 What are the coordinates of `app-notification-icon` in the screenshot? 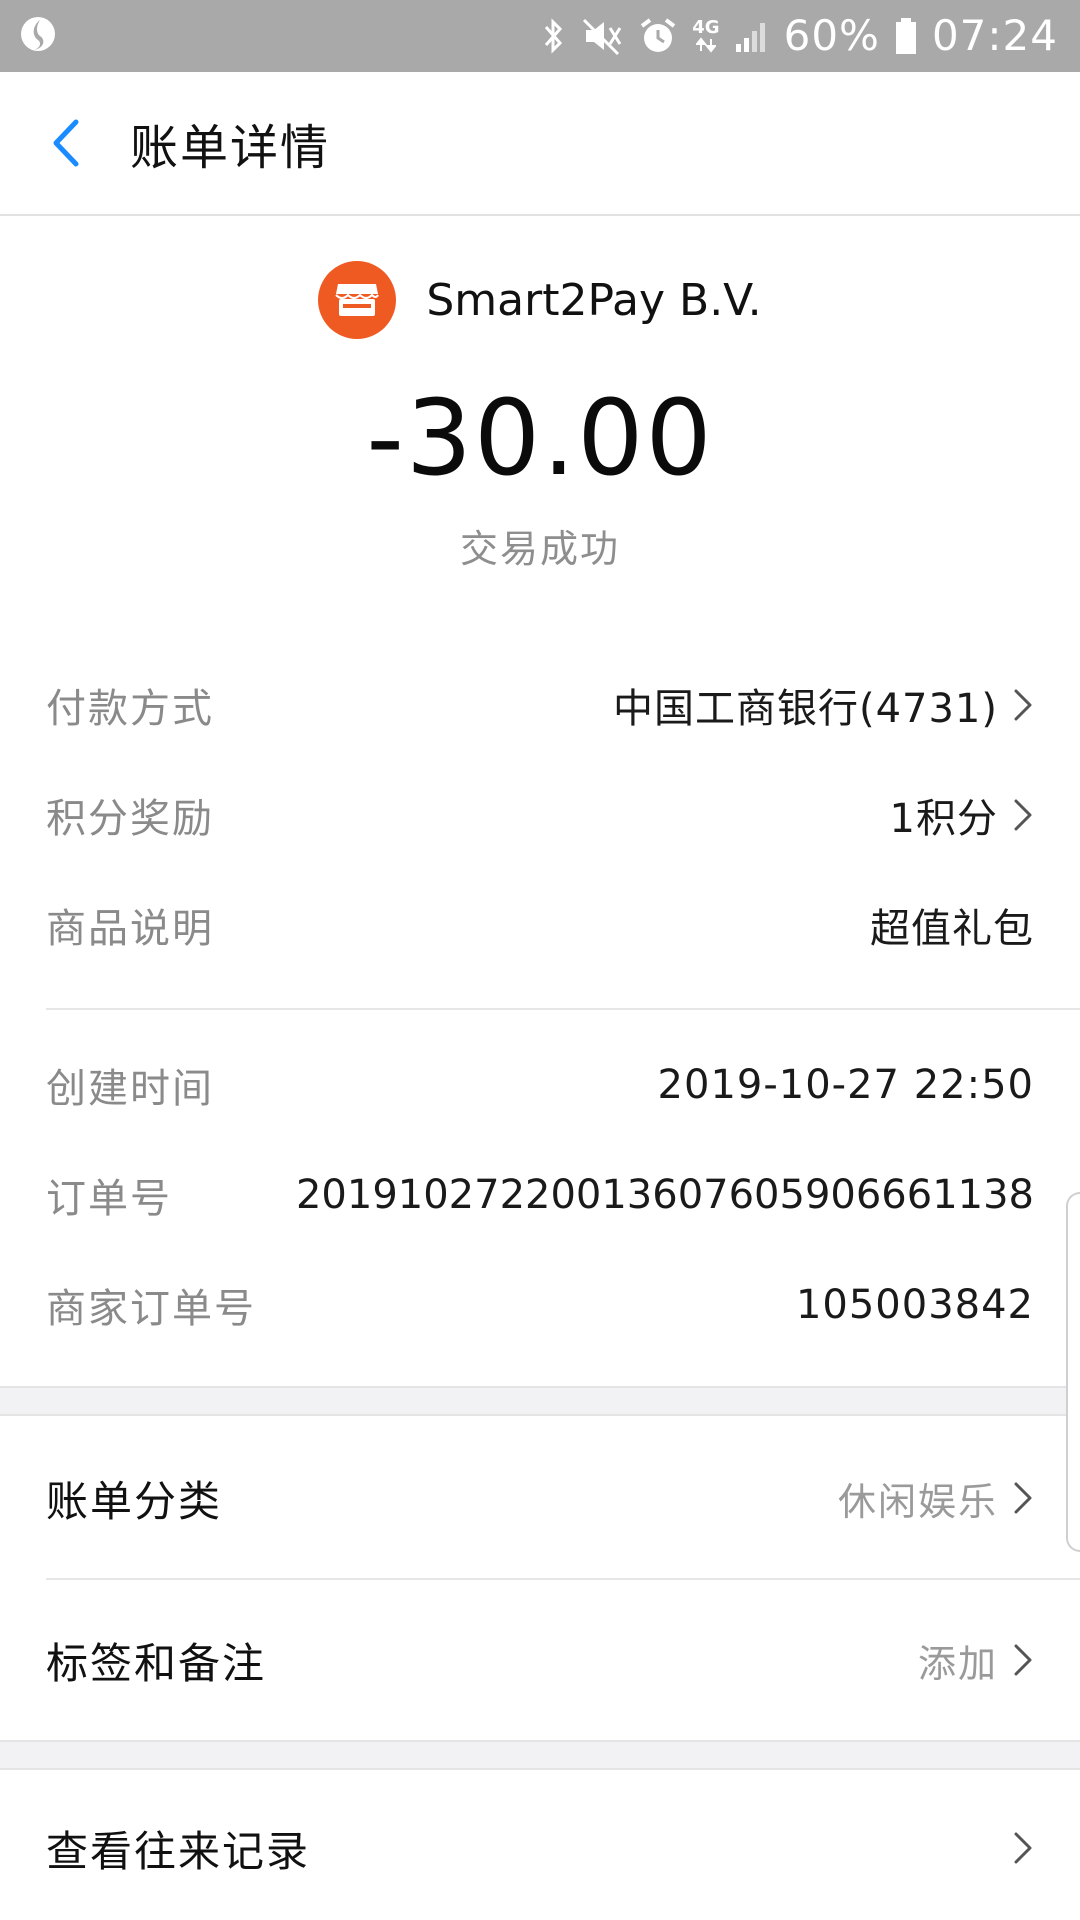 It's located at (38, 36).